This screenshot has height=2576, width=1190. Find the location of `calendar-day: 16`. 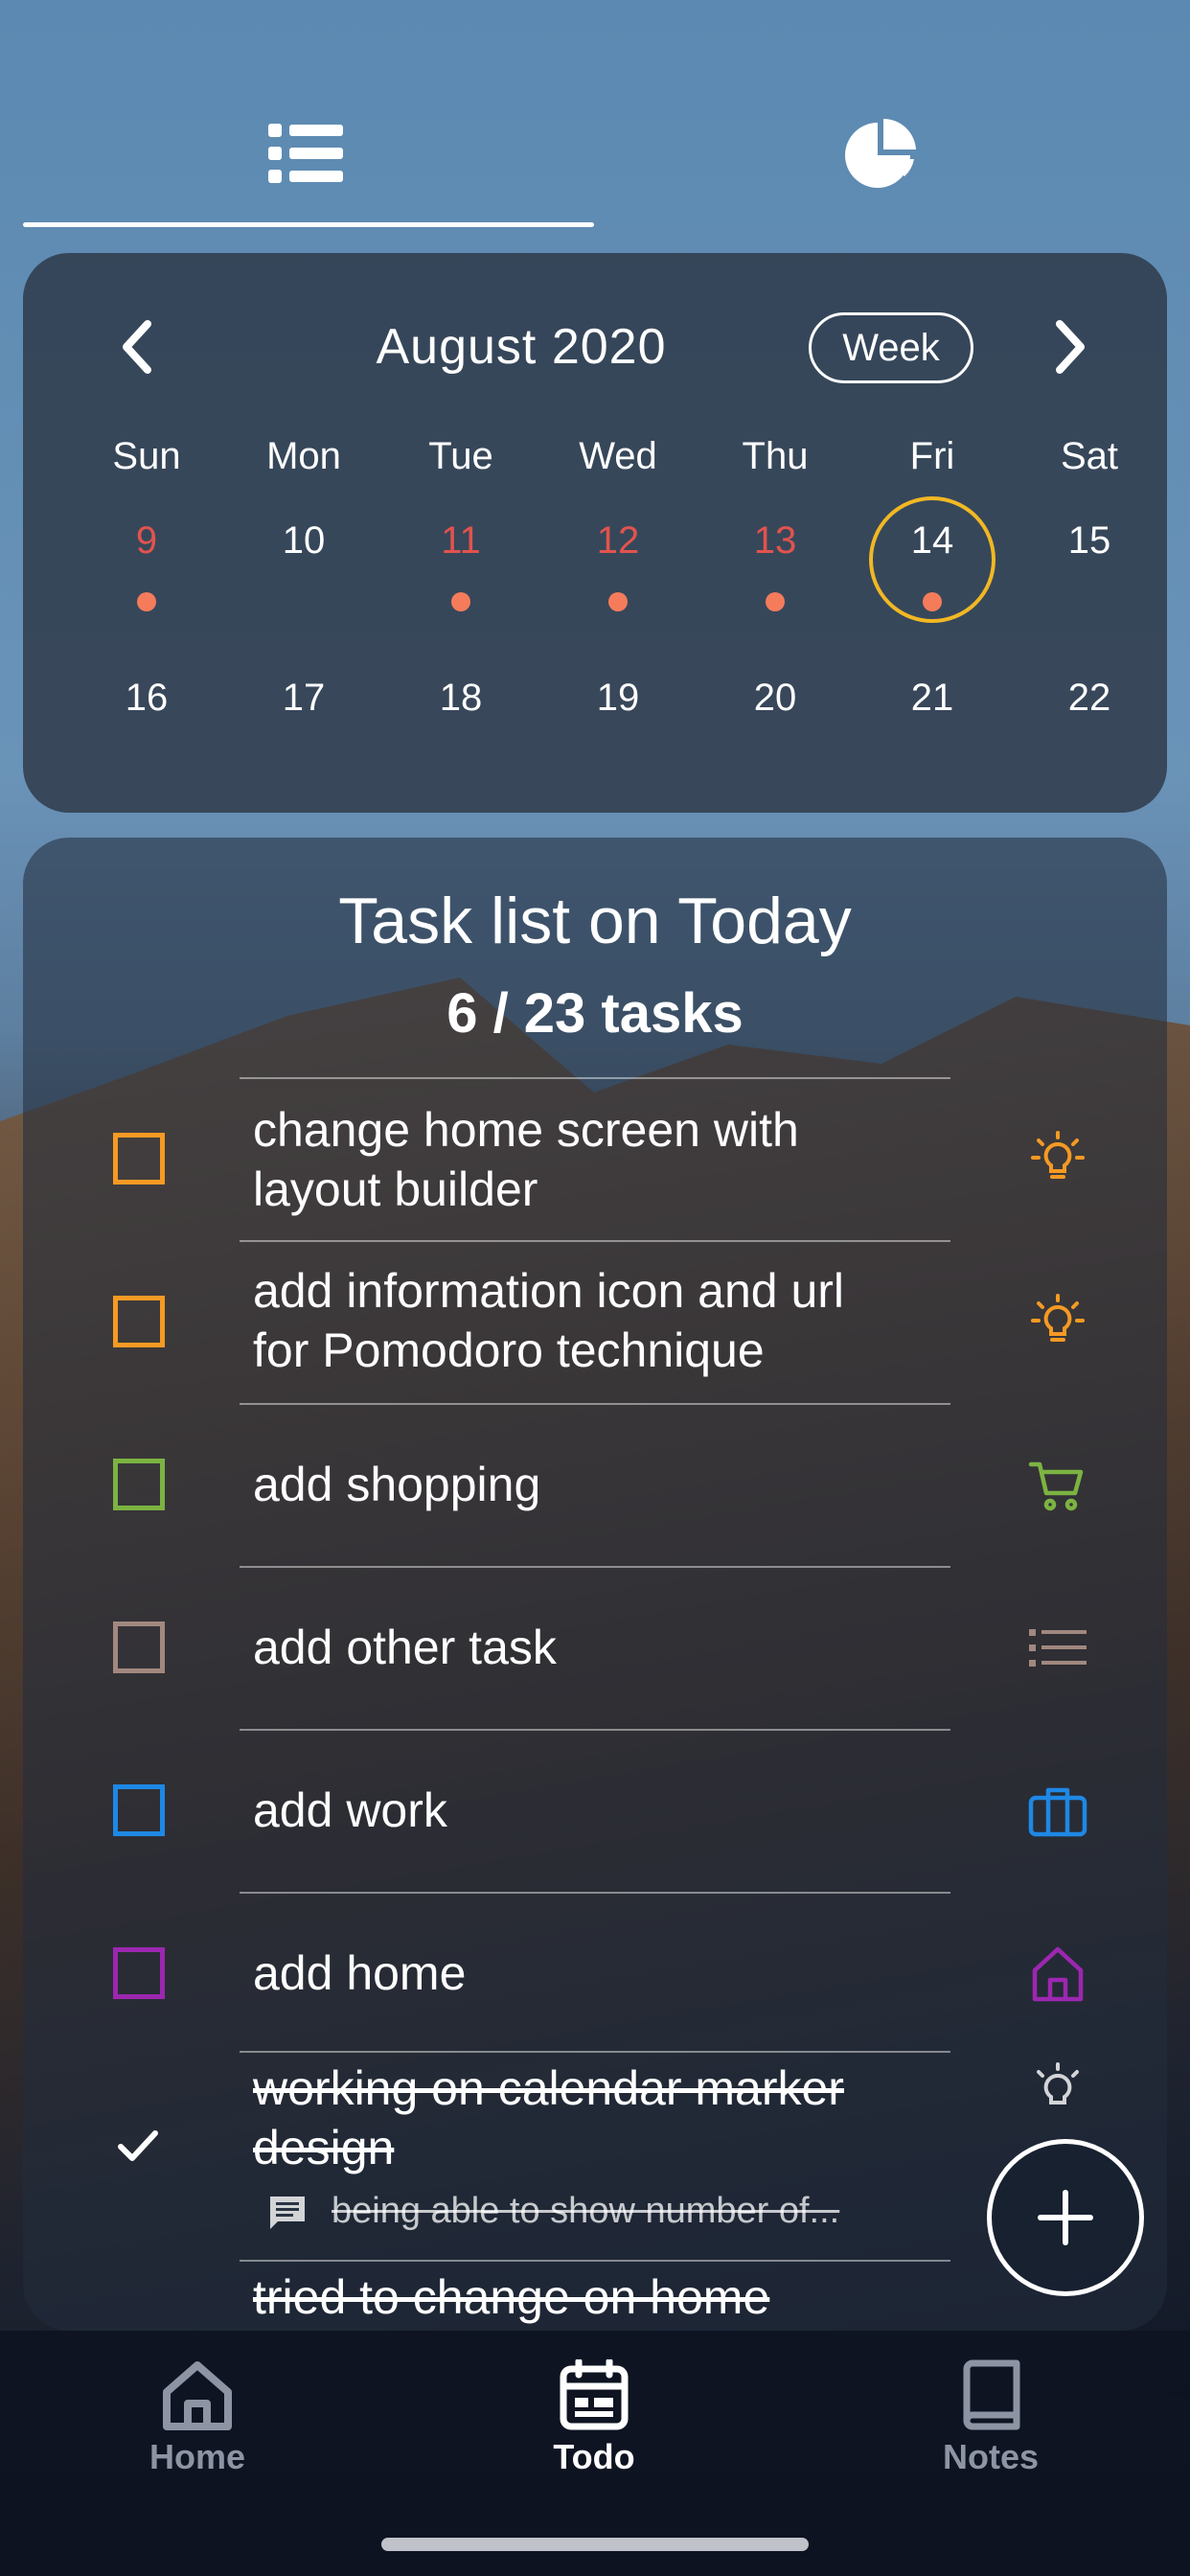

calendar-day: 16 is located at coordinates (147, 706).